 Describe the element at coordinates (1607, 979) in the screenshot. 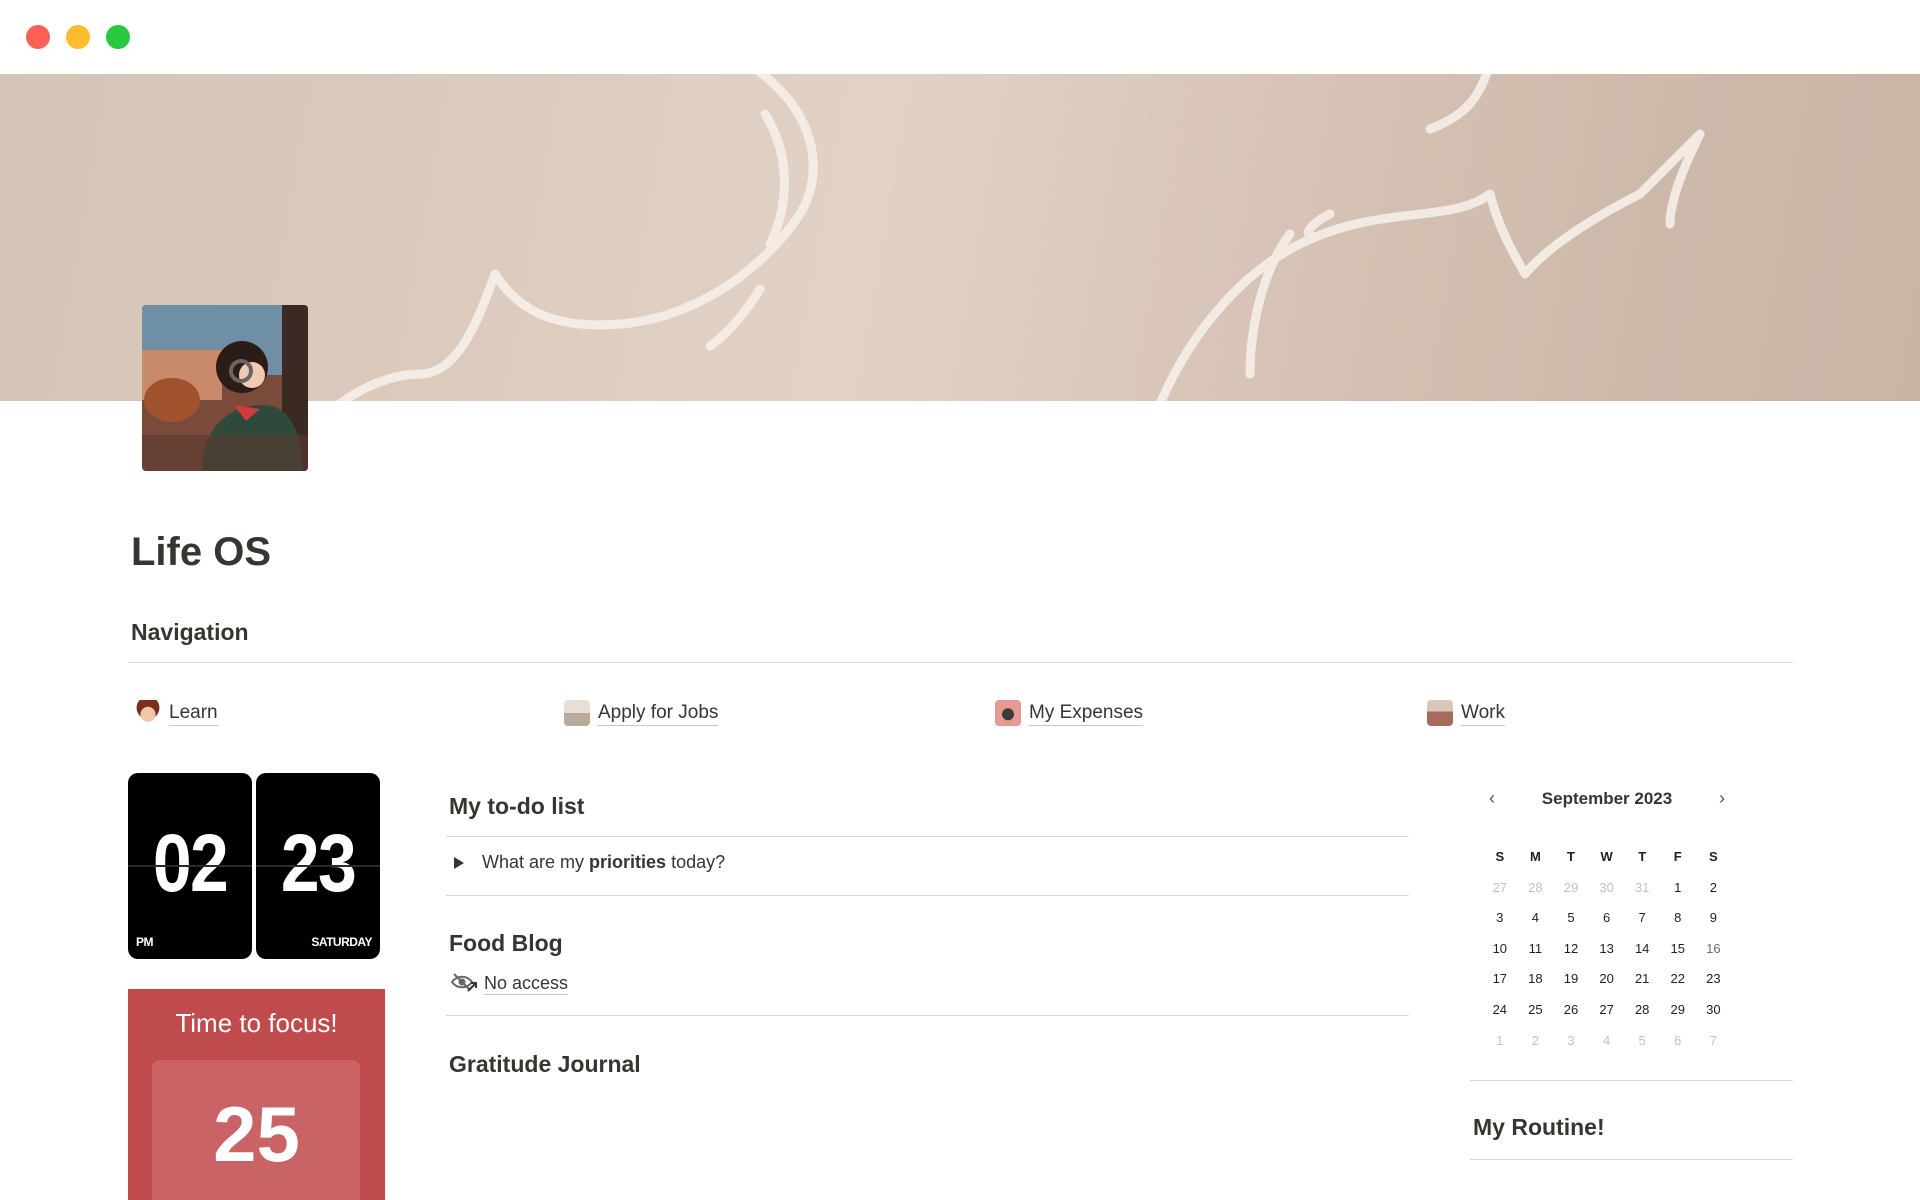

I see `calendar-day: 20` at that location.